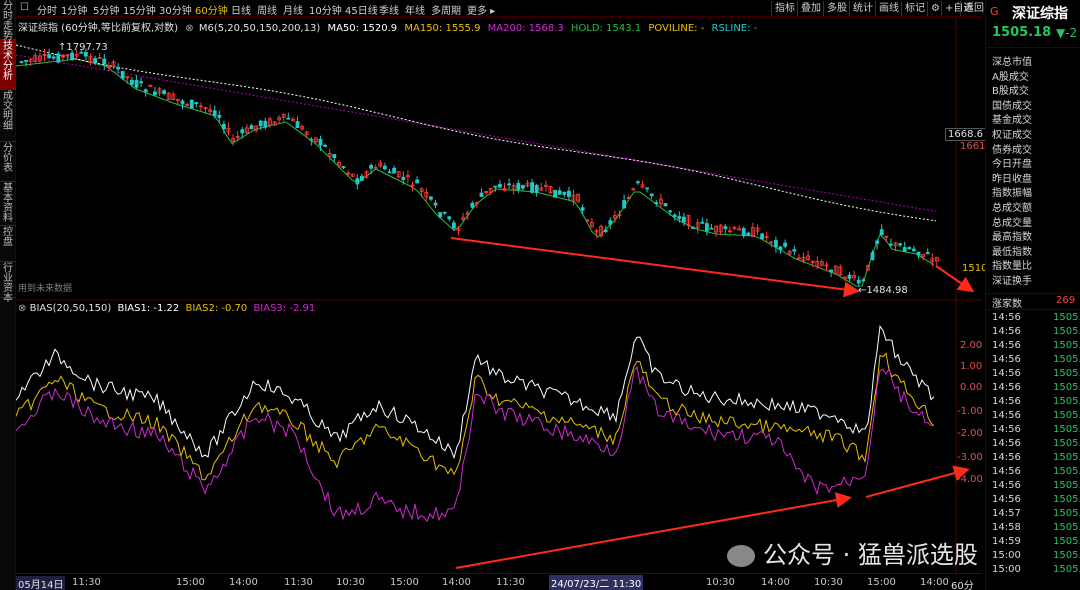  I want to click on period-month: 月线, so click(293, 9).